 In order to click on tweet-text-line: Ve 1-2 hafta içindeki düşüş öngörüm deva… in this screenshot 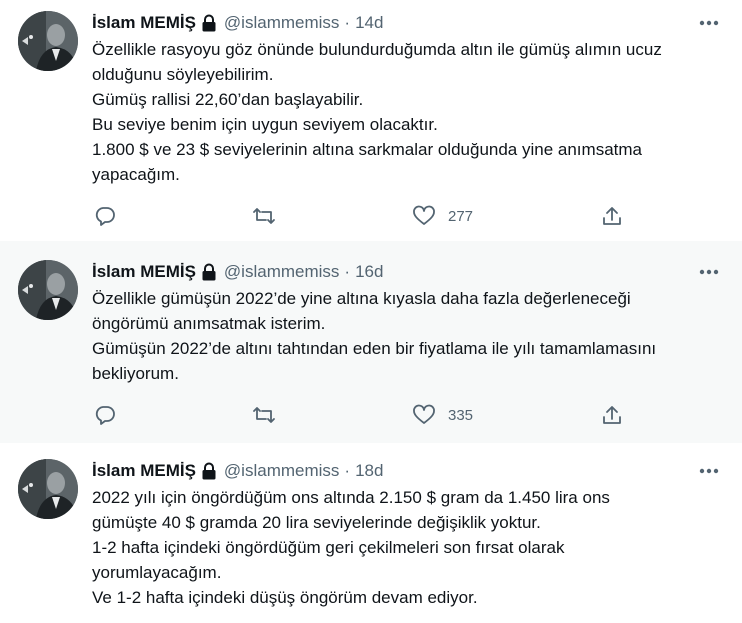, I will do `click(285, 597)`.